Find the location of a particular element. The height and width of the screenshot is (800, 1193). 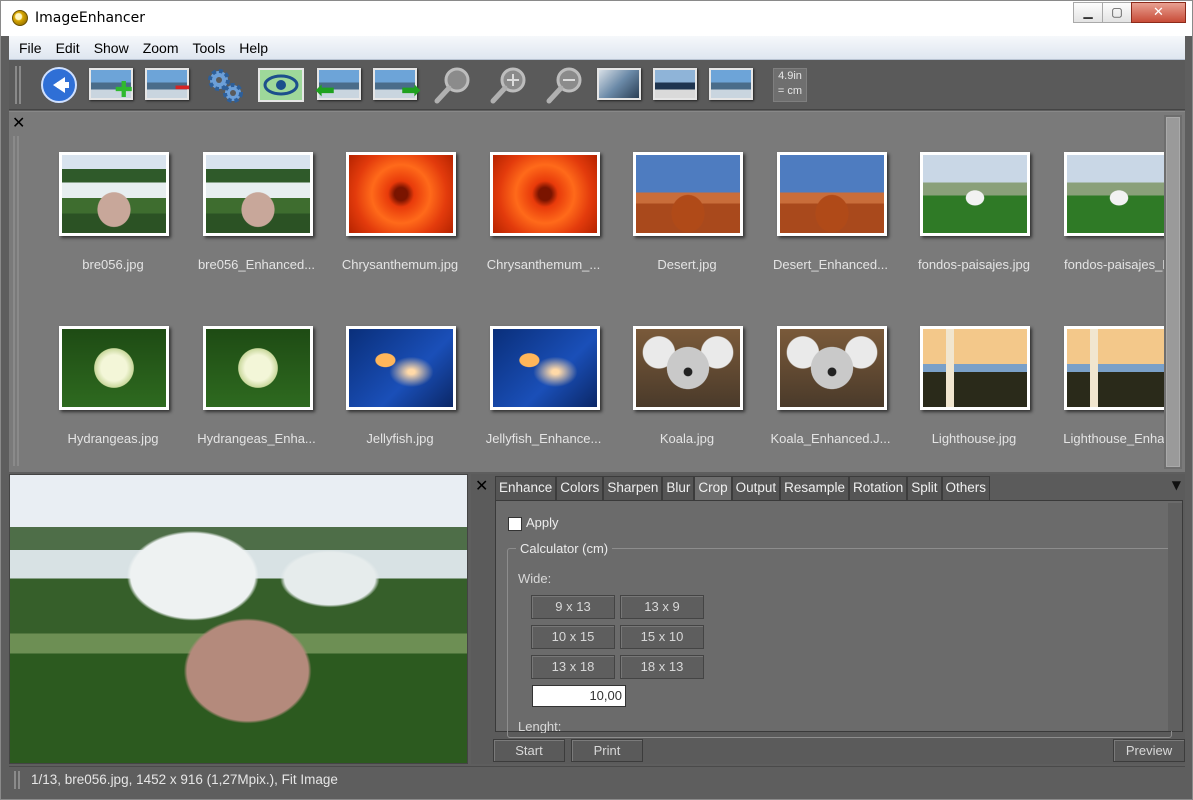

zoom-in-button is located at coordinates (509, 85).